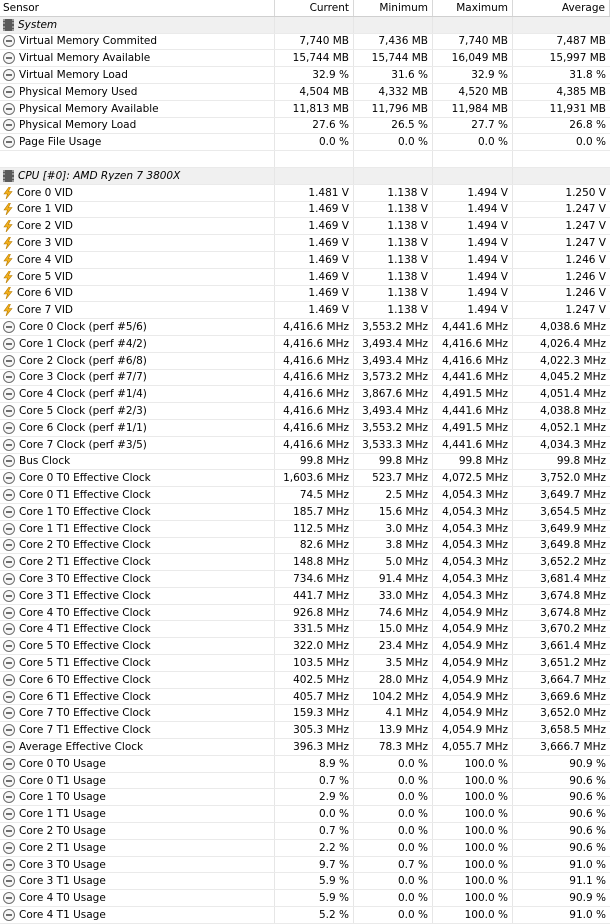 The height and width of the screenshot is (924, 610). I want to click on minimum-value: 3.8 MHz, so click(393, 545).